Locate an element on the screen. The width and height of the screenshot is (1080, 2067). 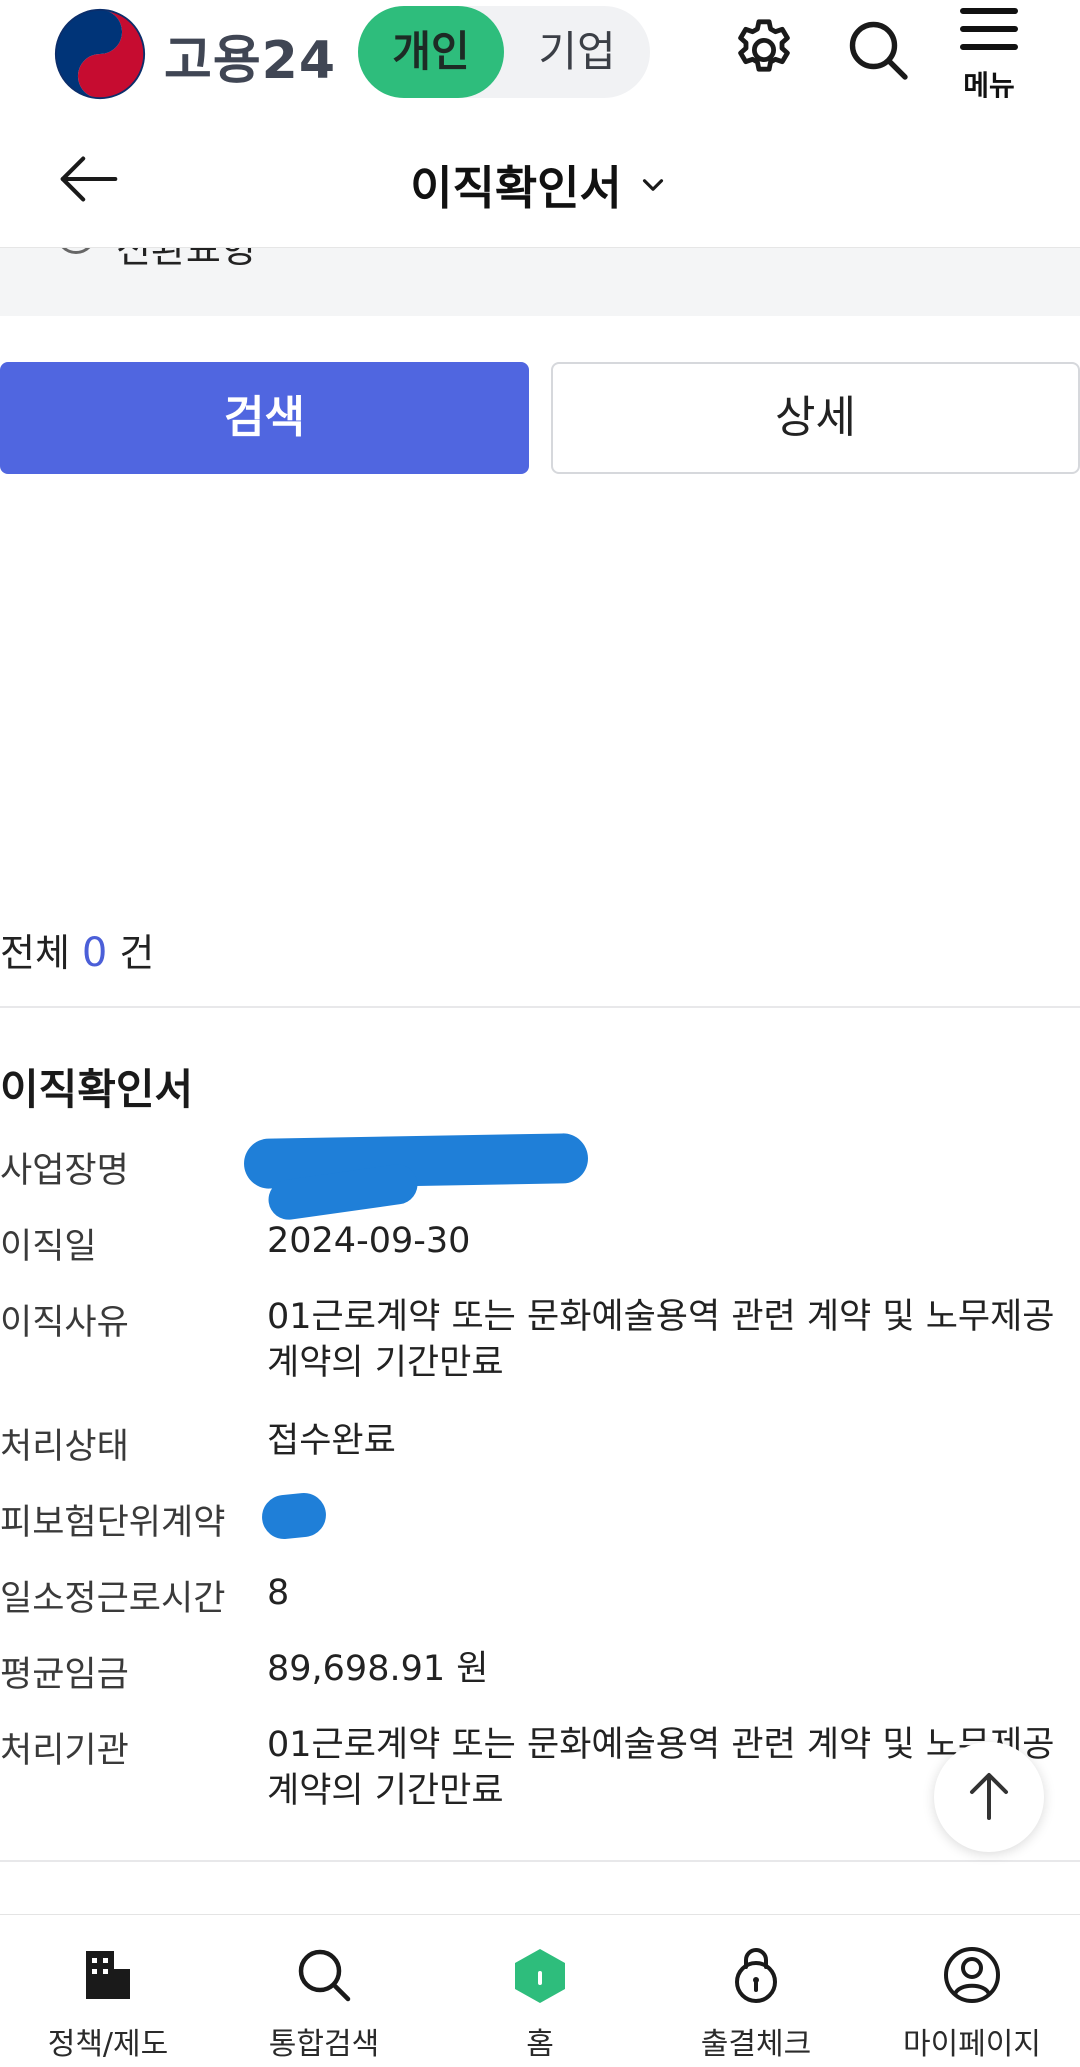
lock-icon is located at coordinates (756, 1975).